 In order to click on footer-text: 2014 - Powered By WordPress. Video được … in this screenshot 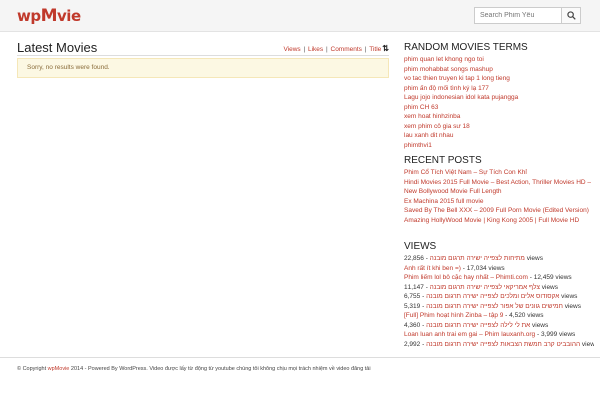, I will do `click(220, 369)`.